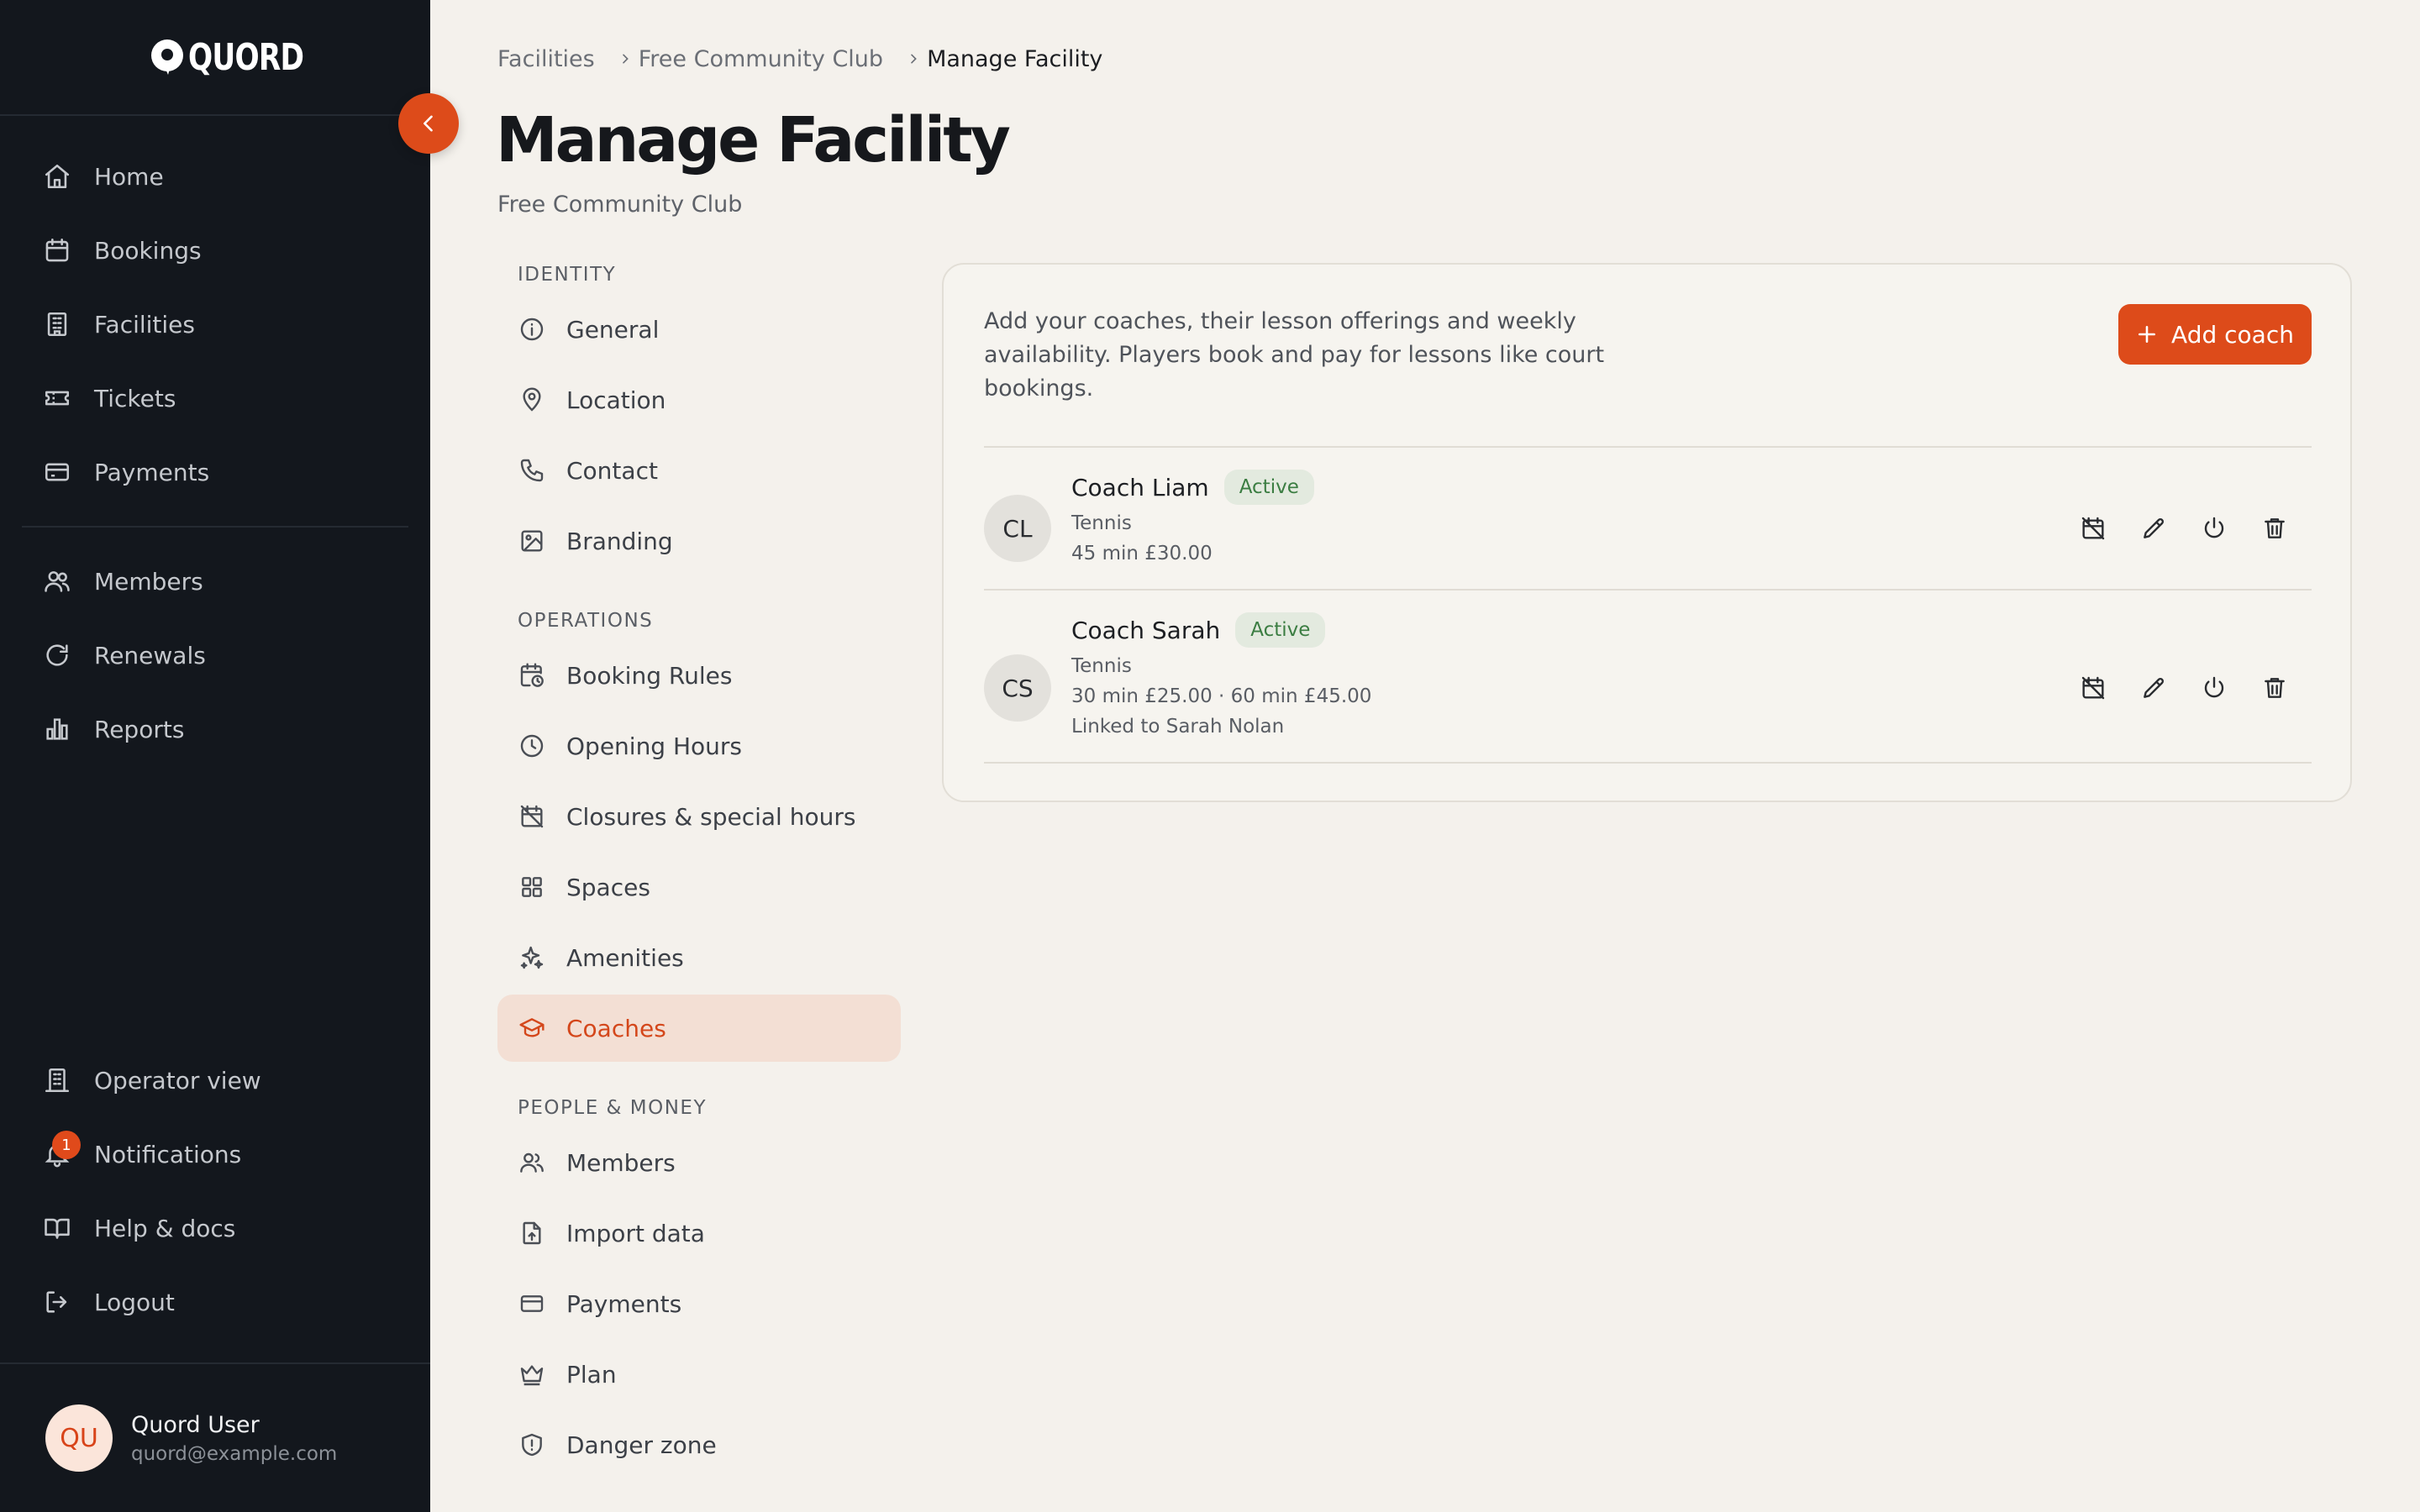 The image size is (2420, 1512). What do you see at coordinates (532, 400) in the screenshot?
I see `map-pin-icon` at bounding box center [532, 400].